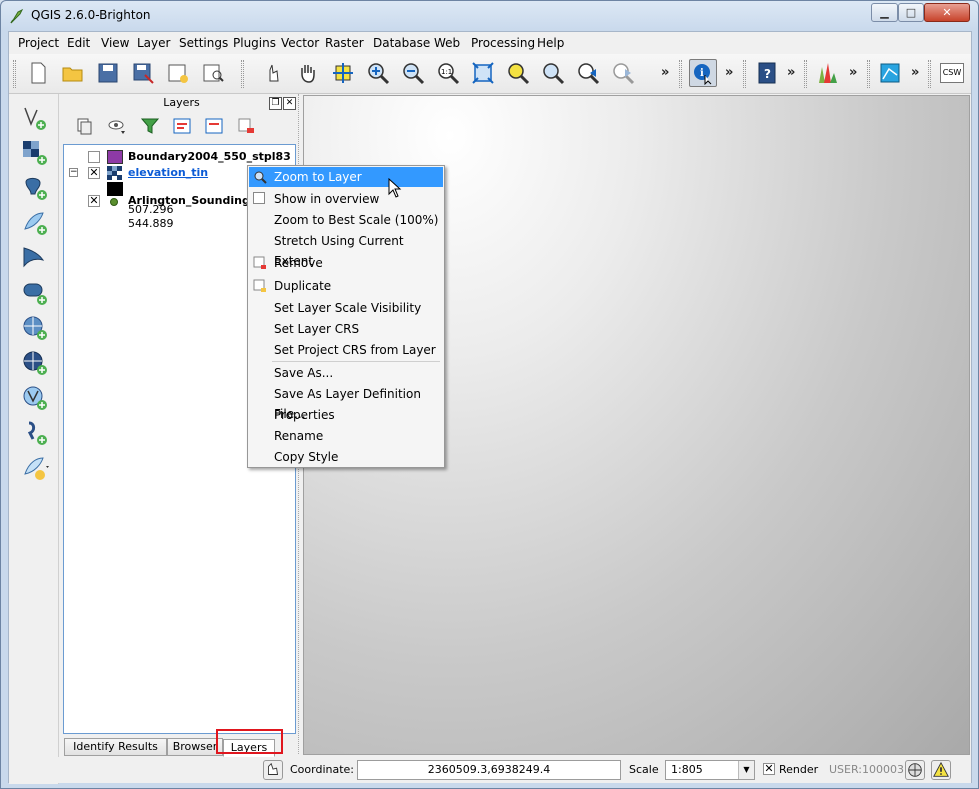  Describe the element at coordinates (623, 73) in the screenshot. I see `zoom-next-icon` at that location.